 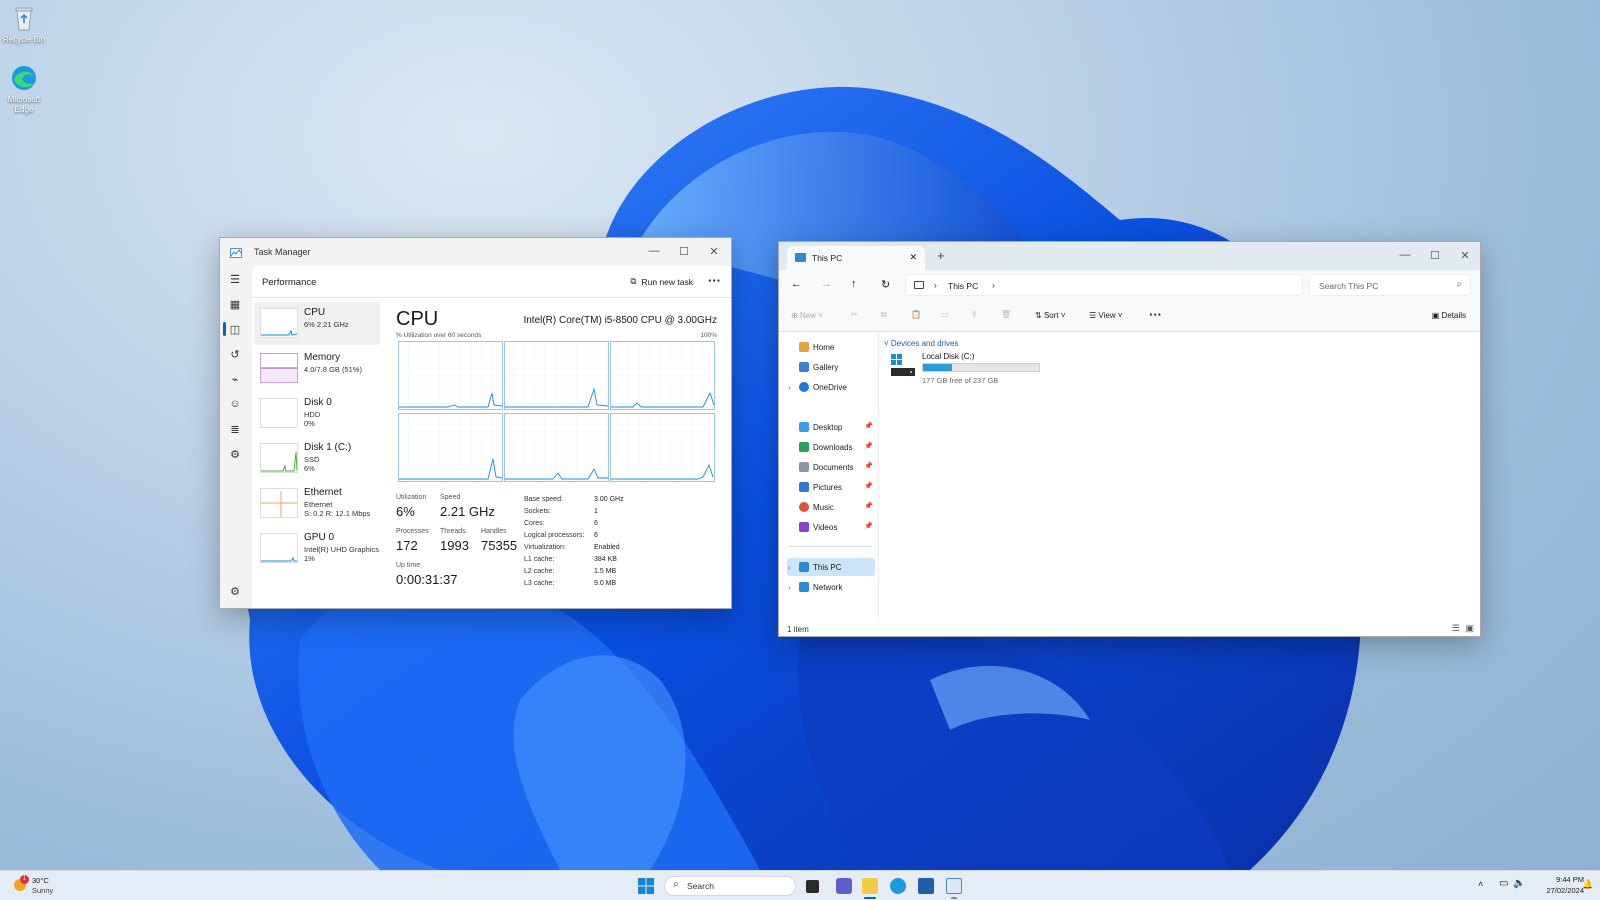 What do you see at coordinates (974, 314) in the screenshot?
I see `share-icon: ⇪` at bounding box center [974, 314].